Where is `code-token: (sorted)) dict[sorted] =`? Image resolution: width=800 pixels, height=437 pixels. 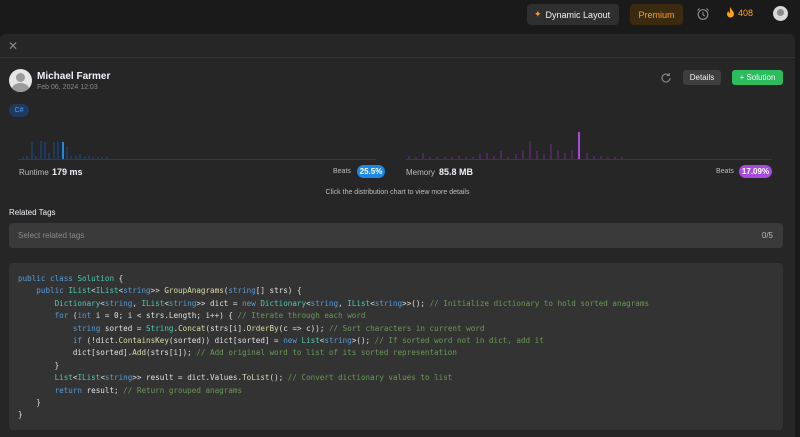 code-token: (sorted)) dict[sorted] = is located at coordinates (226, 340).